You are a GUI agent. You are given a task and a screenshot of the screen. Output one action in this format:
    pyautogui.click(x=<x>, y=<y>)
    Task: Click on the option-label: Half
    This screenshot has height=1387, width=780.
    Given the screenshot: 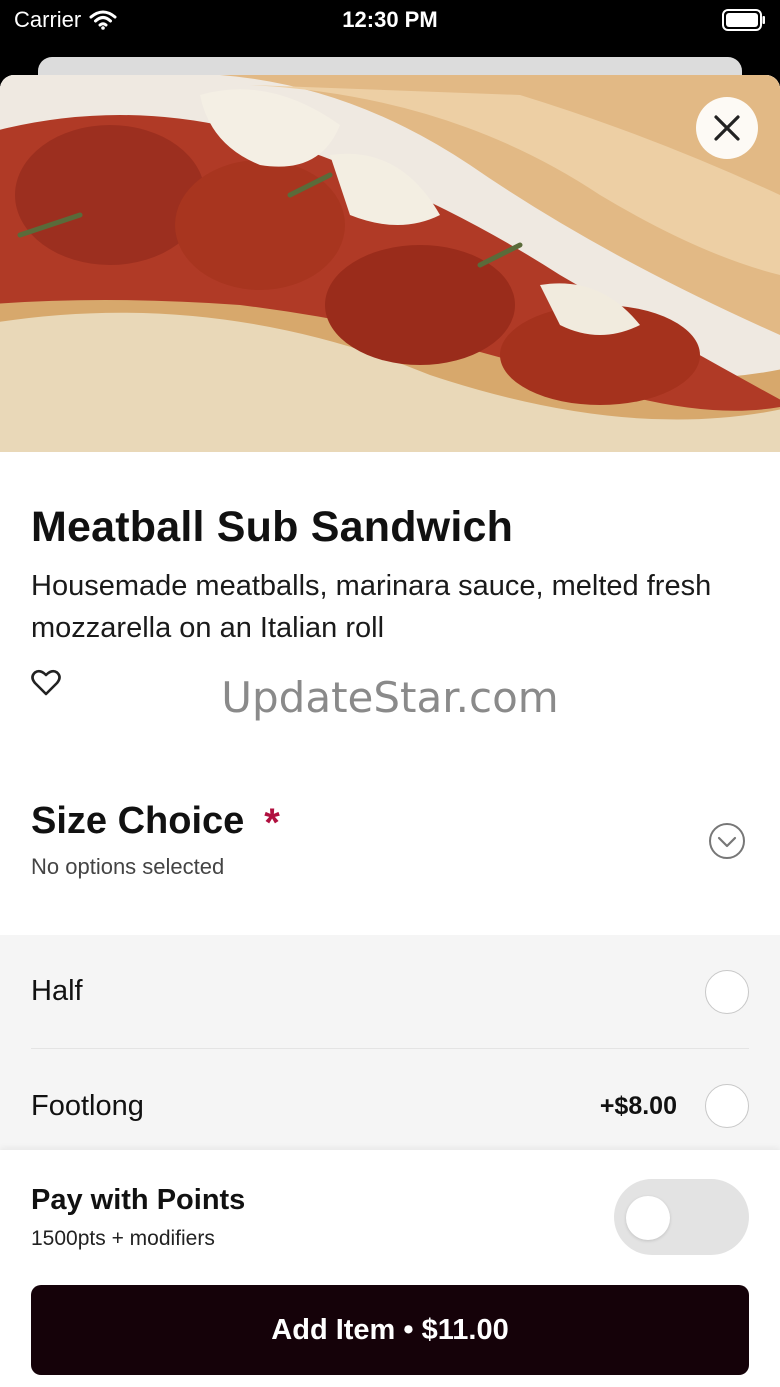 What is the action you would take?
    pyautogui.click(x=57, y=991)
    